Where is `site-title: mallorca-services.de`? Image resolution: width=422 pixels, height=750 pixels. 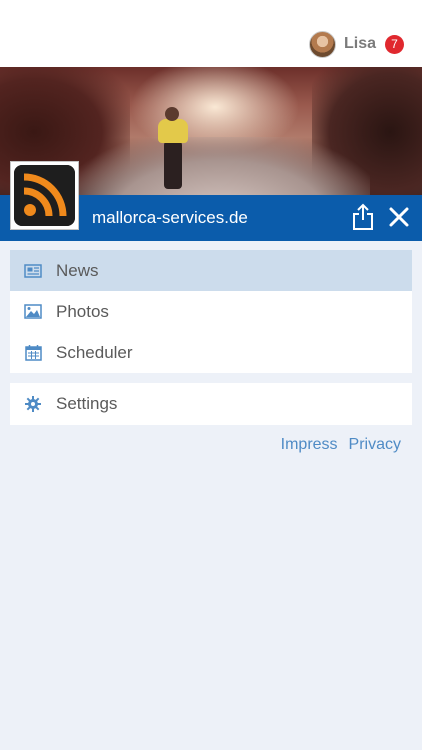
site-title: mallorca-services.de is located at coordinates (170, 217).